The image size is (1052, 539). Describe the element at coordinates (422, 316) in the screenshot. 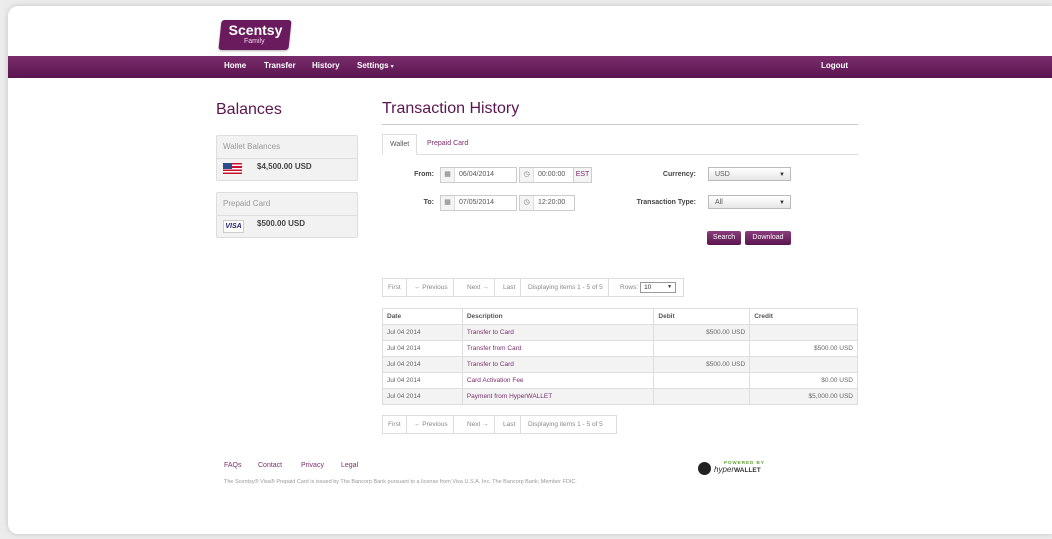

I see `column-header-date: Date` at that location.